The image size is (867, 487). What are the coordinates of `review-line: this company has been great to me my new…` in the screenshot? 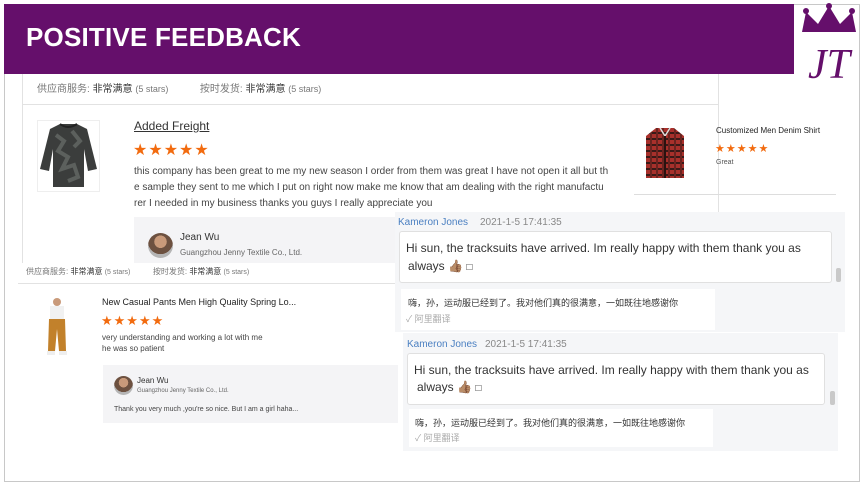 It's located at (371, 171).